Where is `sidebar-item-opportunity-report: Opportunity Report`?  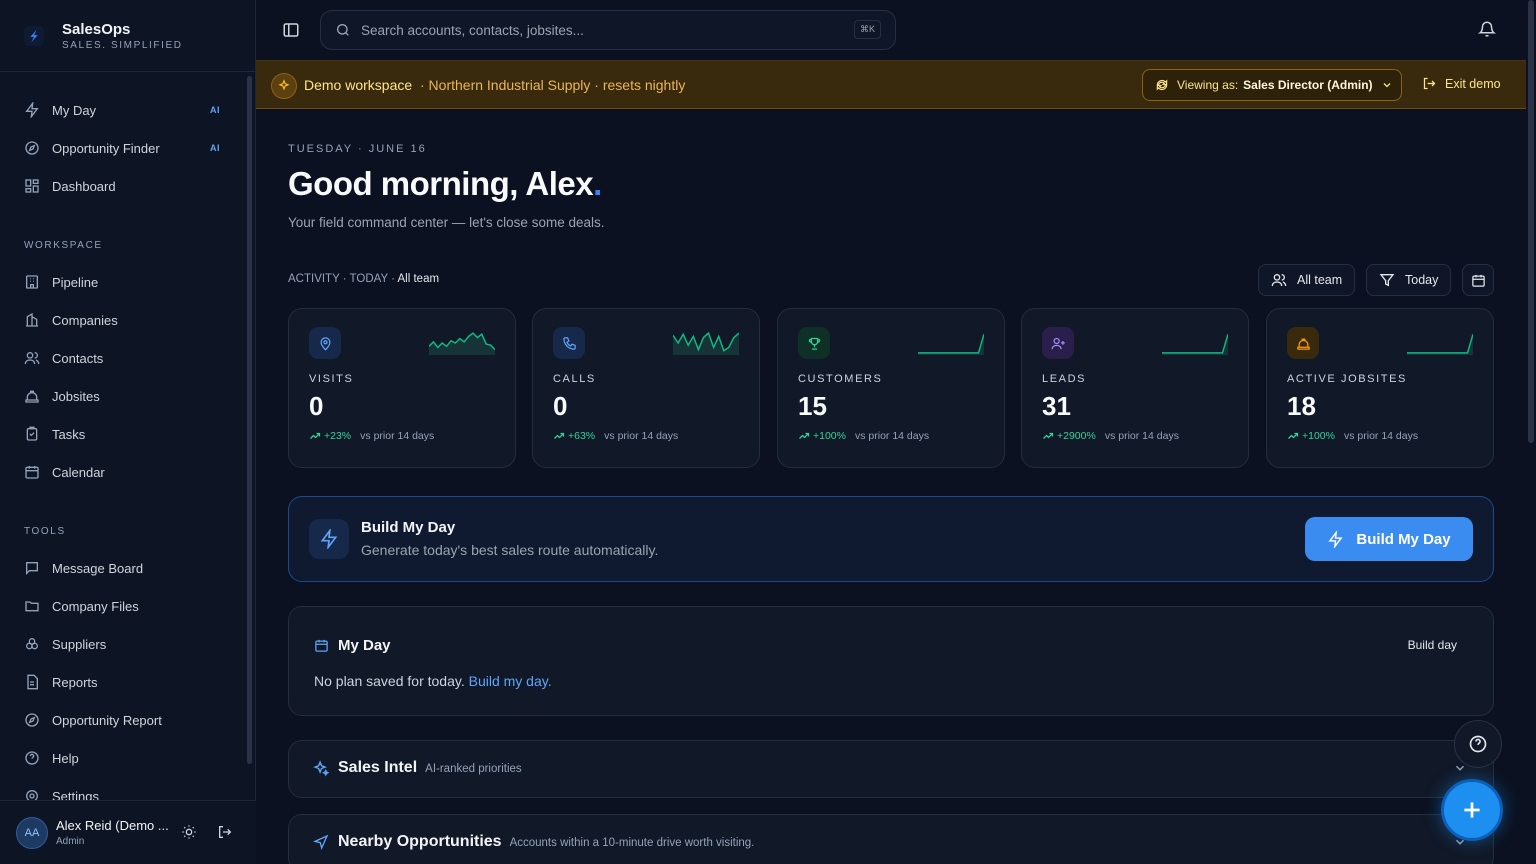
sidebar-item-opportunity-report: Opportunity Report is located at coordinates (124, 720).